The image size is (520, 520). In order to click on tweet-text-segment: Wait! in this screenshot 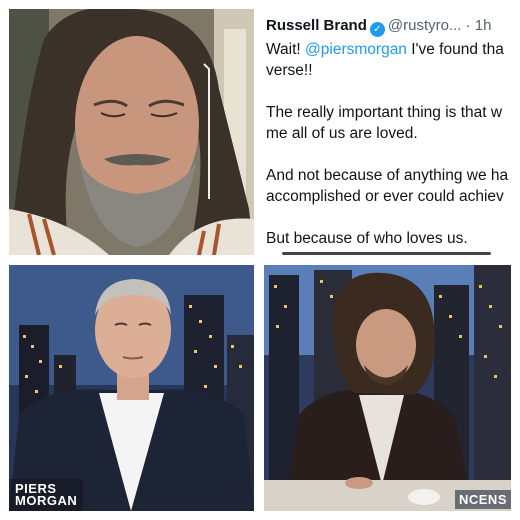, I will do `click(286, 49)`.